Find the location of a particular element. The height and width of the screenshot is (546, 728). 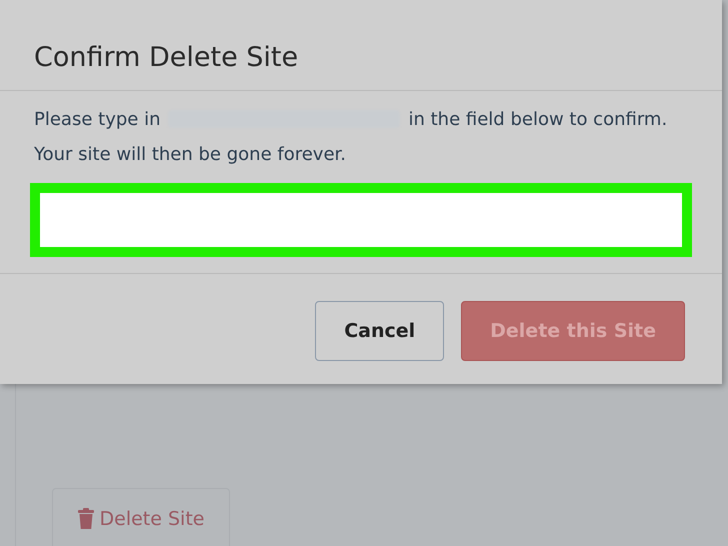

cancel-button: Cancel is located at coordinates (379, 331).